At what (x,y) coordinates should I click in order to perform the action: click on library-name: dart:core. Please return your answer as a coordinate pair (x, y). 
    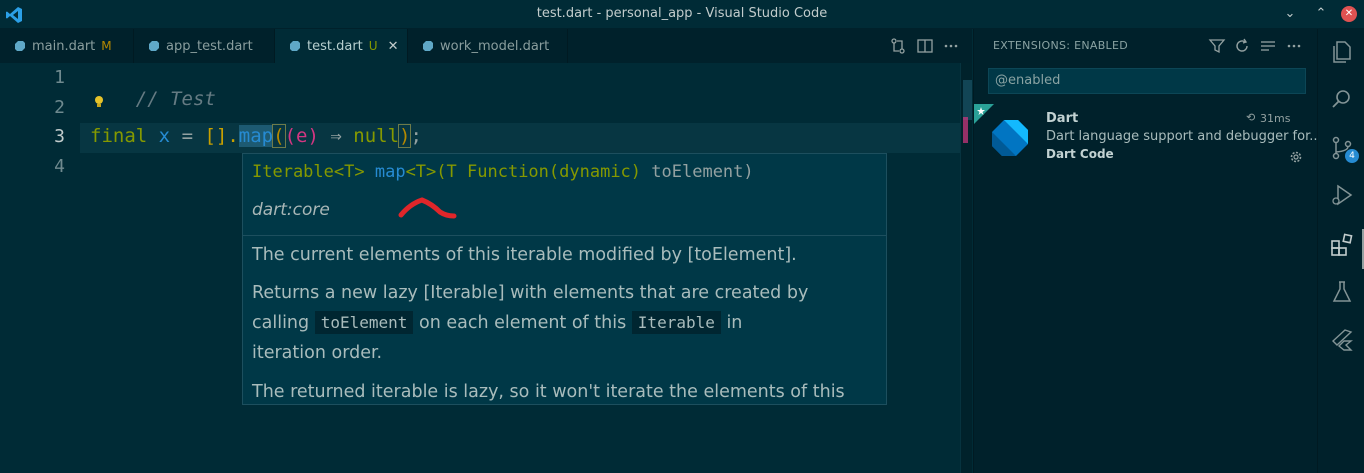
    Looking at the image, I should click on (291, 210).